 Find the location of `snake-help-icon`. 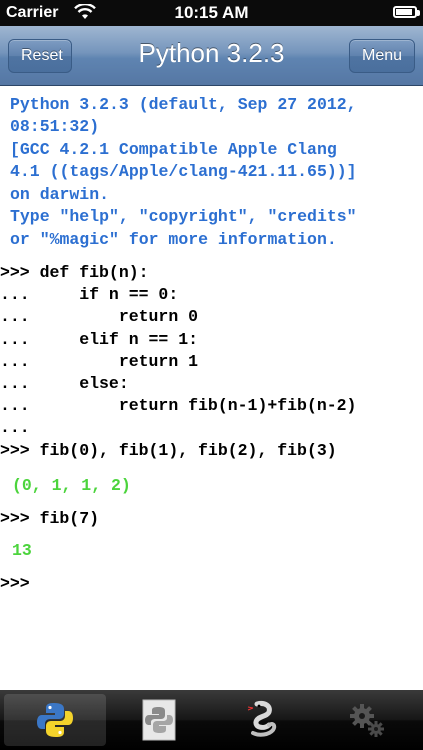

snake-help-icon is located at coordinates (262, 719).